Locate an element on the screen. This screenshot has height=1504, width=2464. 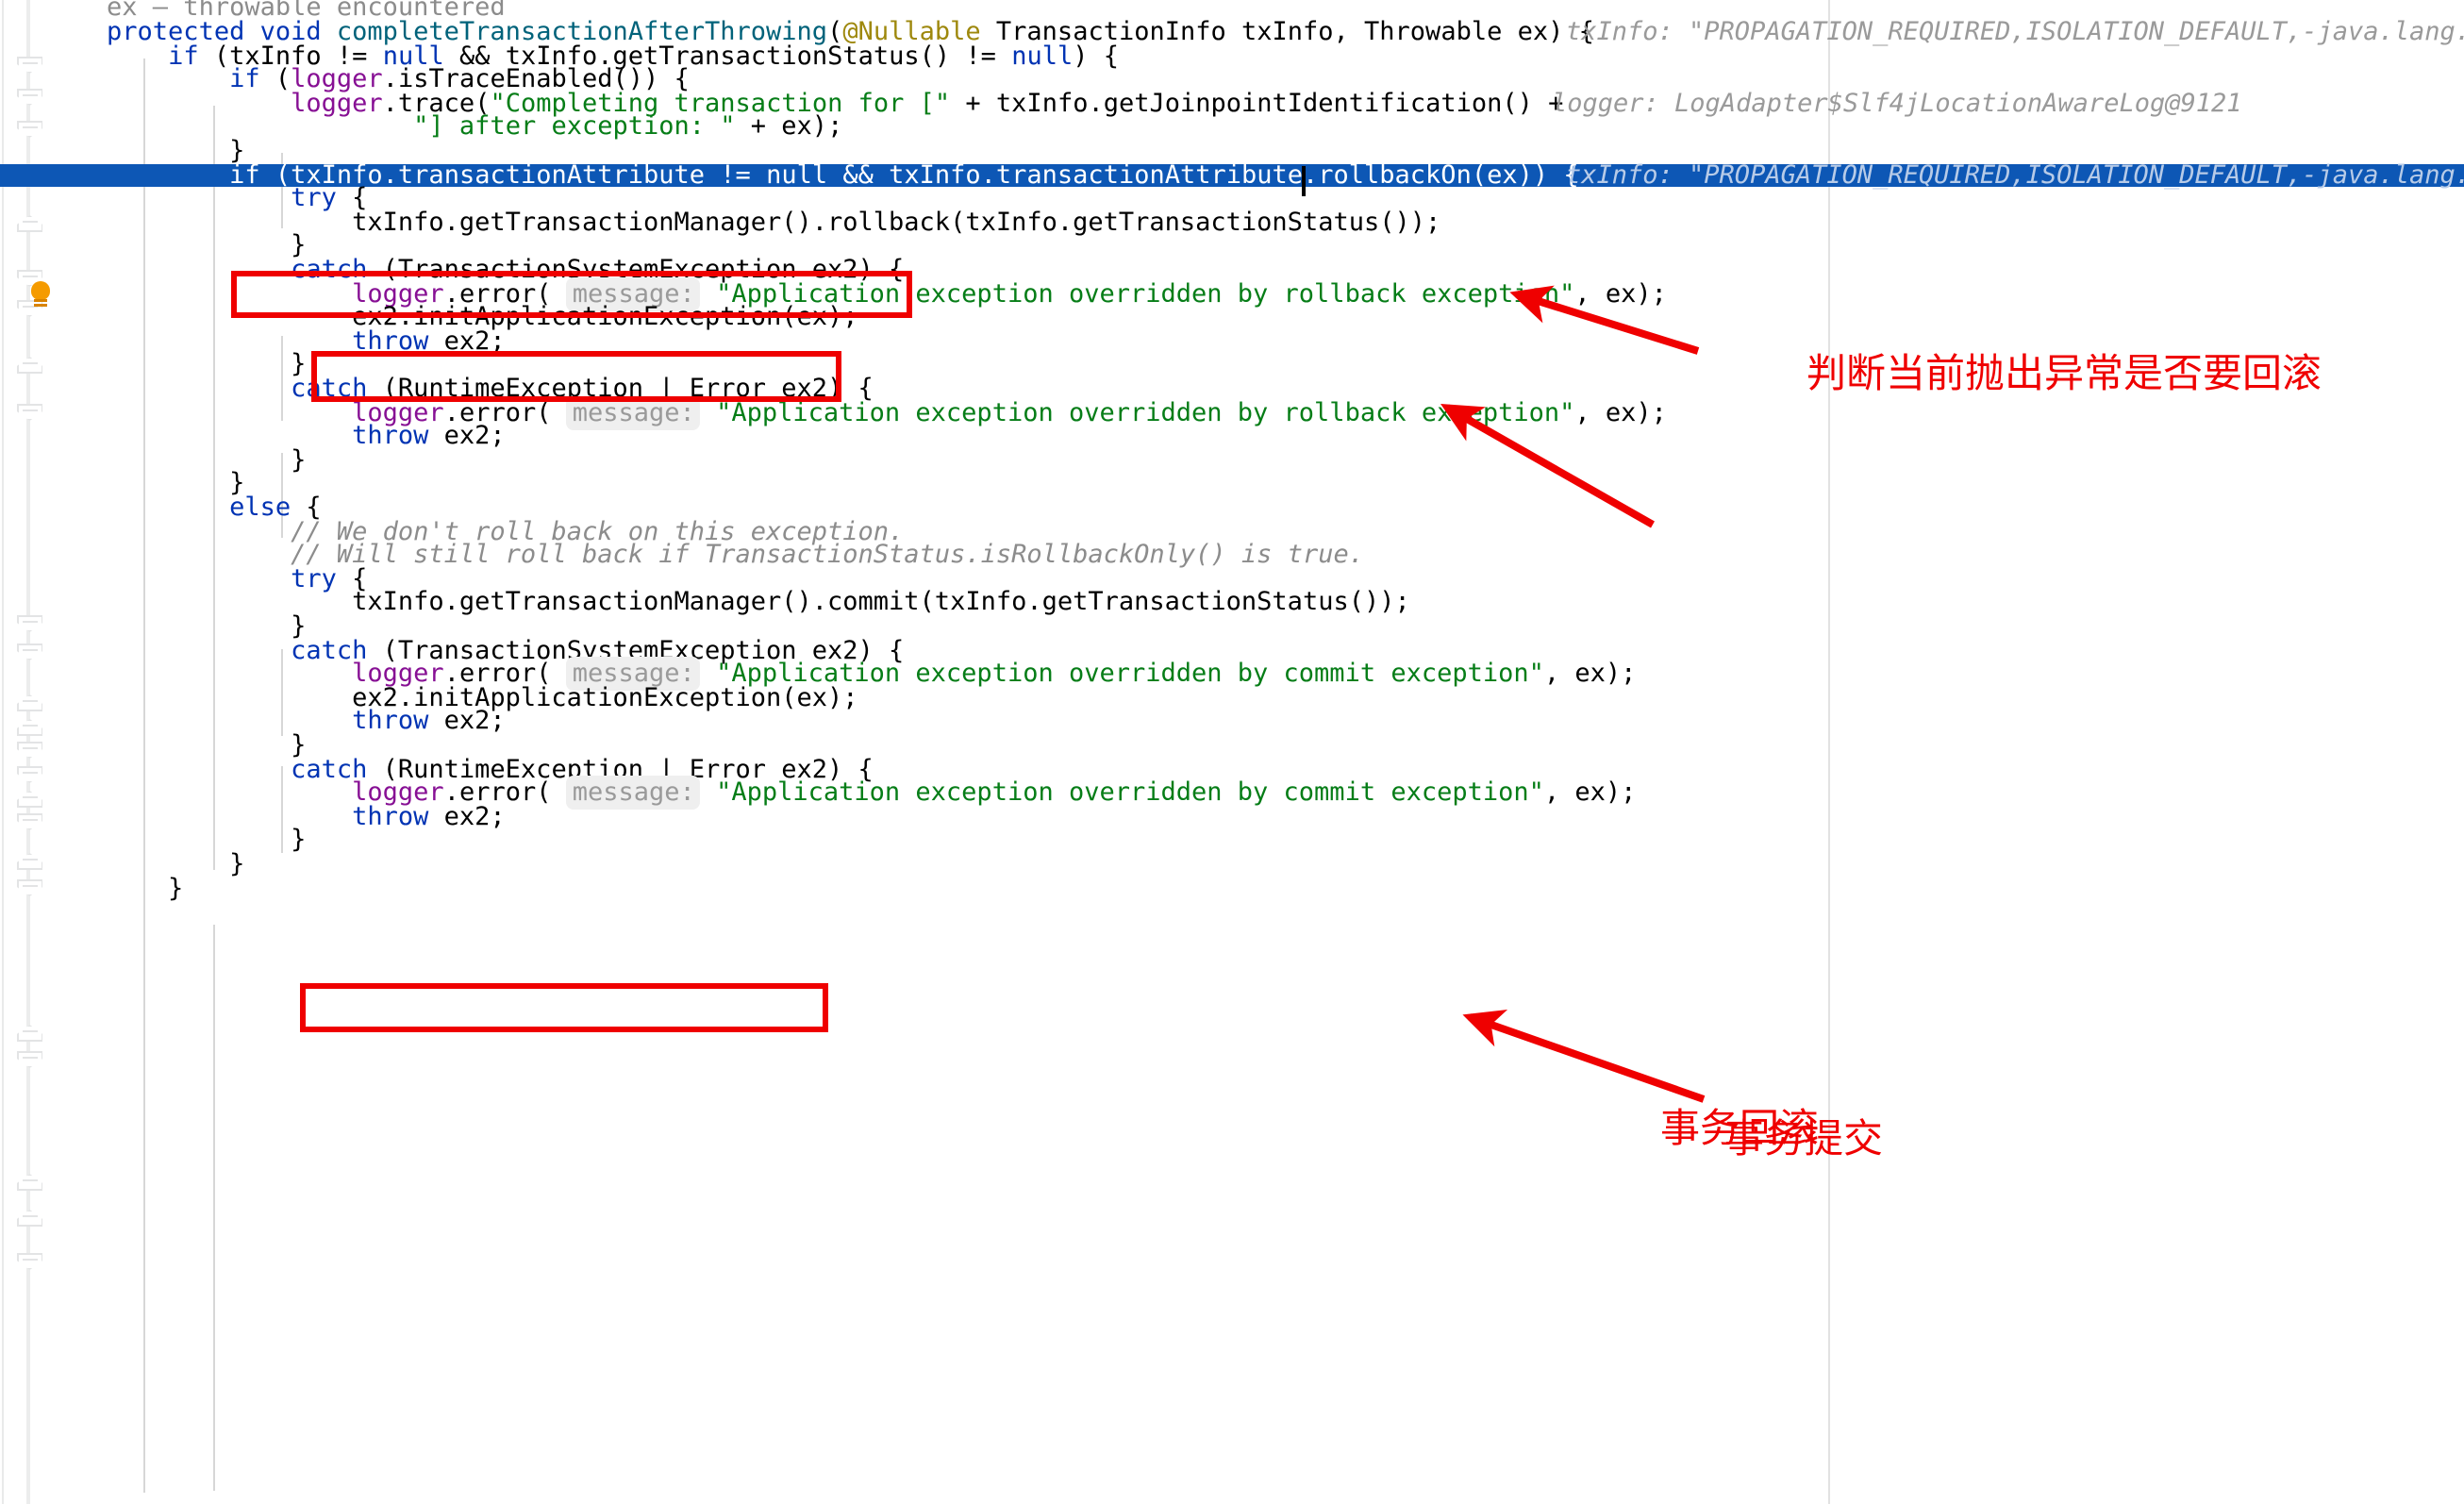
token-plain: + txInfo.getJoinpointIdentification() + is located at coordinates (1257, 104).